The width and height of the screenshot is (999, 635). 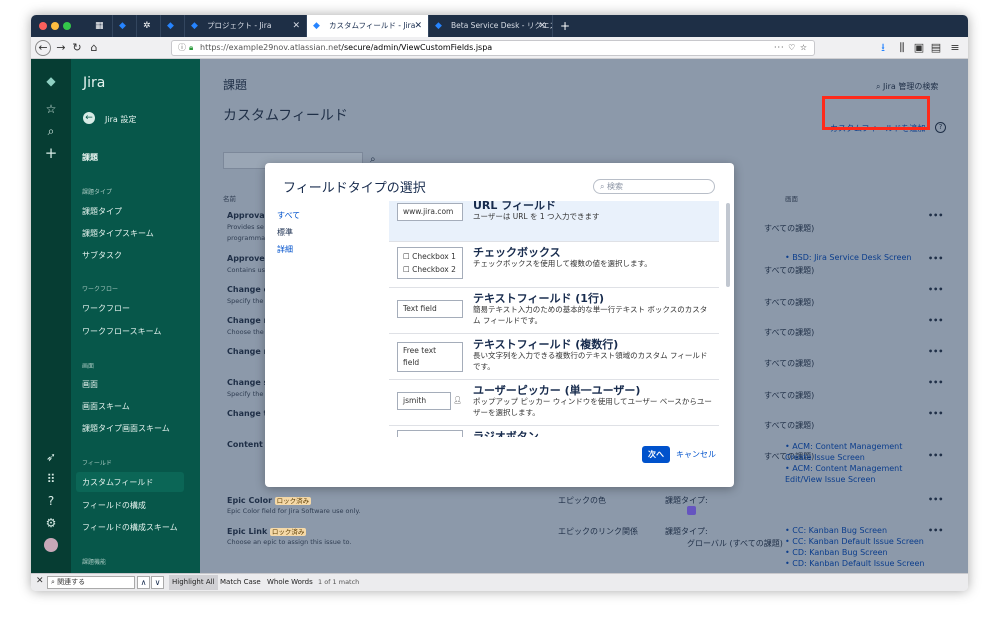 What do you see at coordinates (51, 109) in the screenshot?
I see `star-icon: ☆` at bounding box center [51, 109].